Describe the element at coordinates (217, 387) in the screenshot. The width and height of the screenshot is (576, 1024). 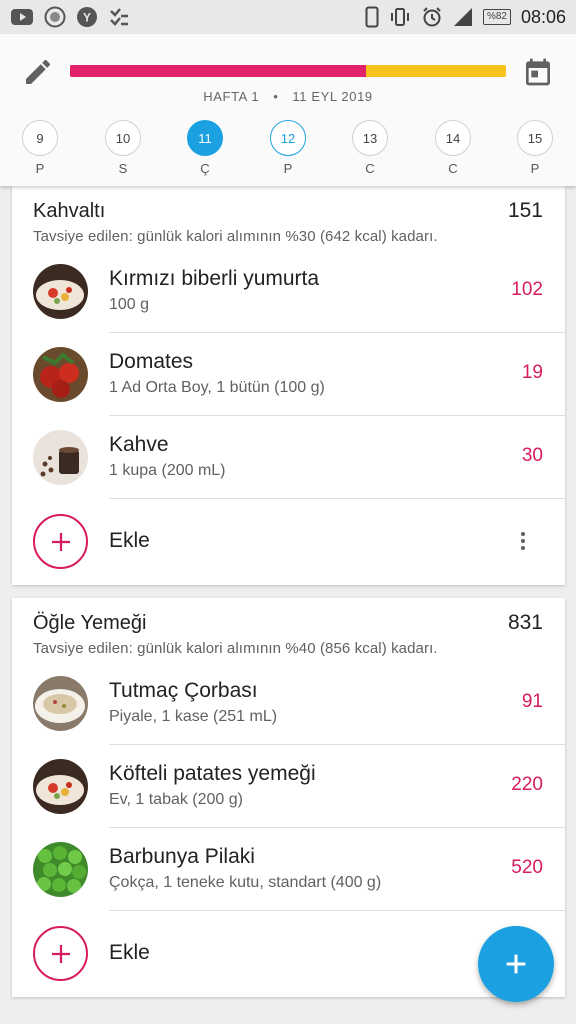
I see `food-portion: 1 Ad Orta Boy, 1 bütün (100 g)` at that location.